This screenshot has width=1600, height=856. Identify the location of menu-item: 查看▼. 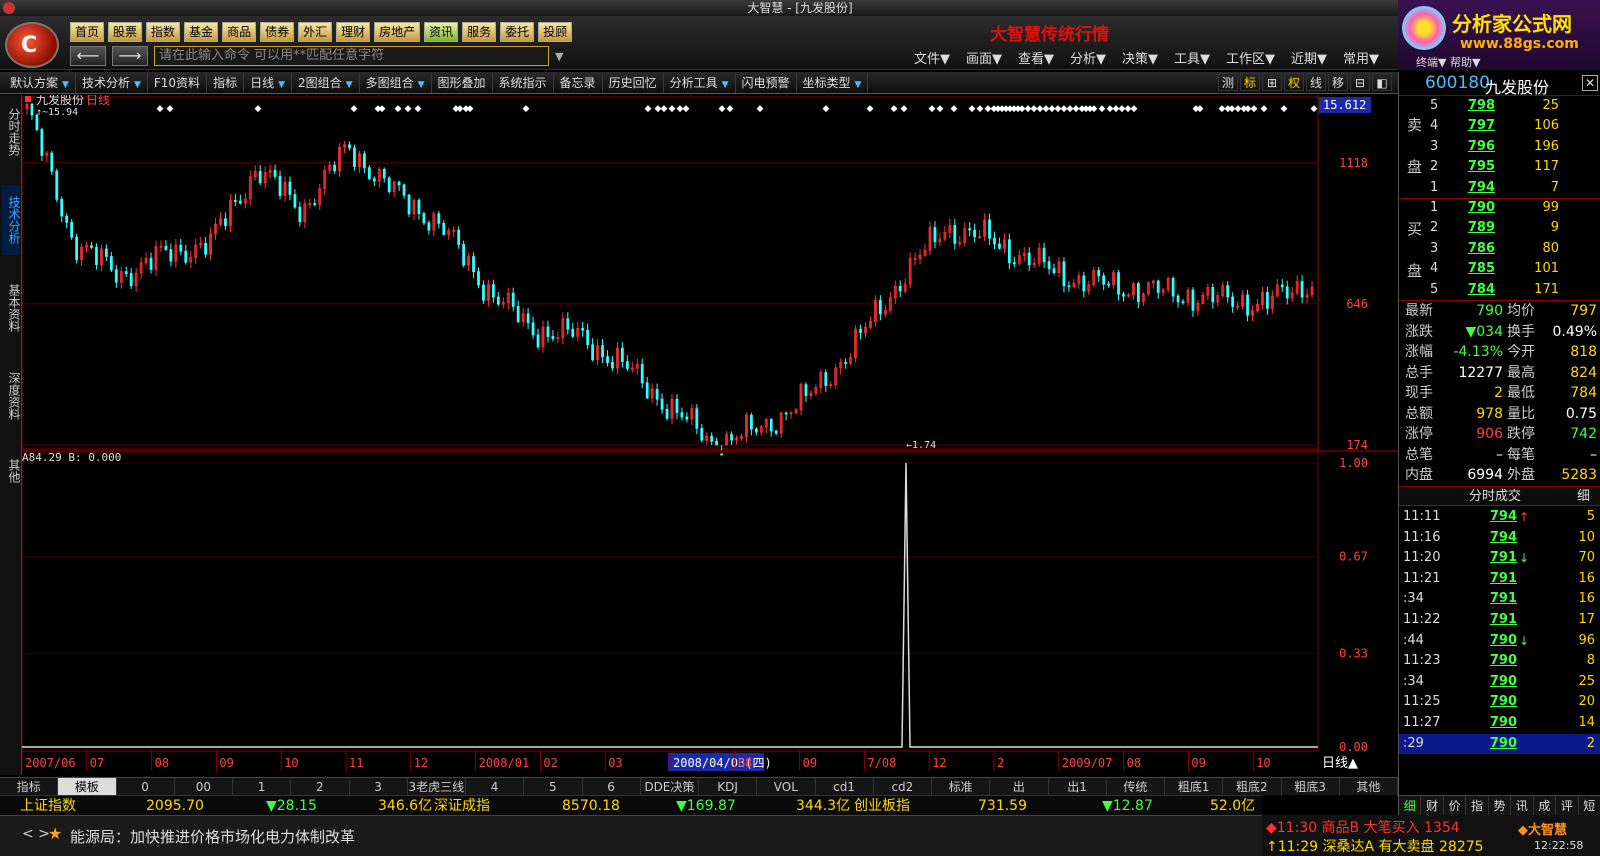
(1036, 57).